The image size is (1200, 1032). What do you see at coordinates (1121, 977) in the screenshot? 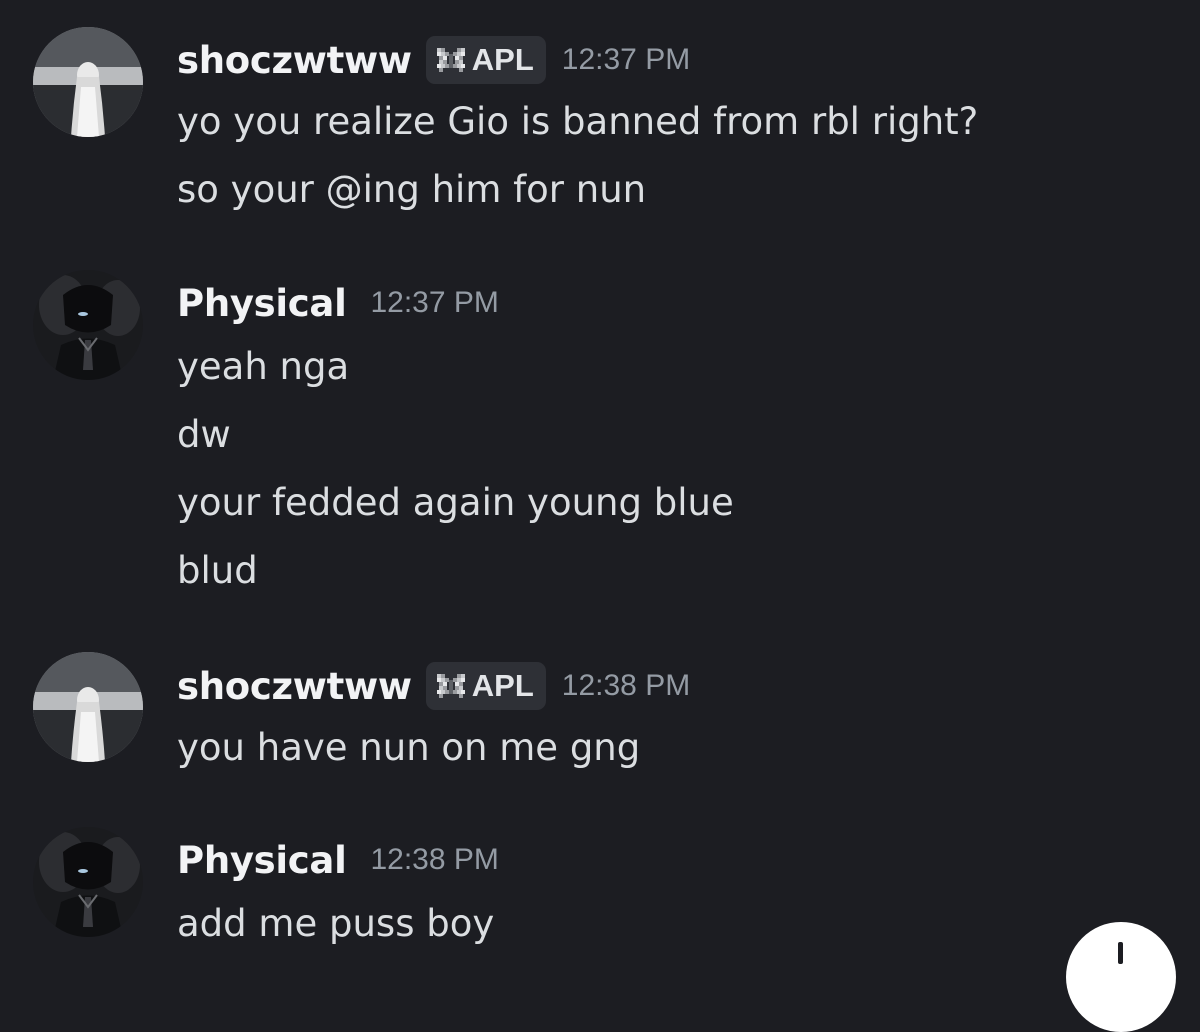
I see `add-button` at bounding box center [1121, 977].